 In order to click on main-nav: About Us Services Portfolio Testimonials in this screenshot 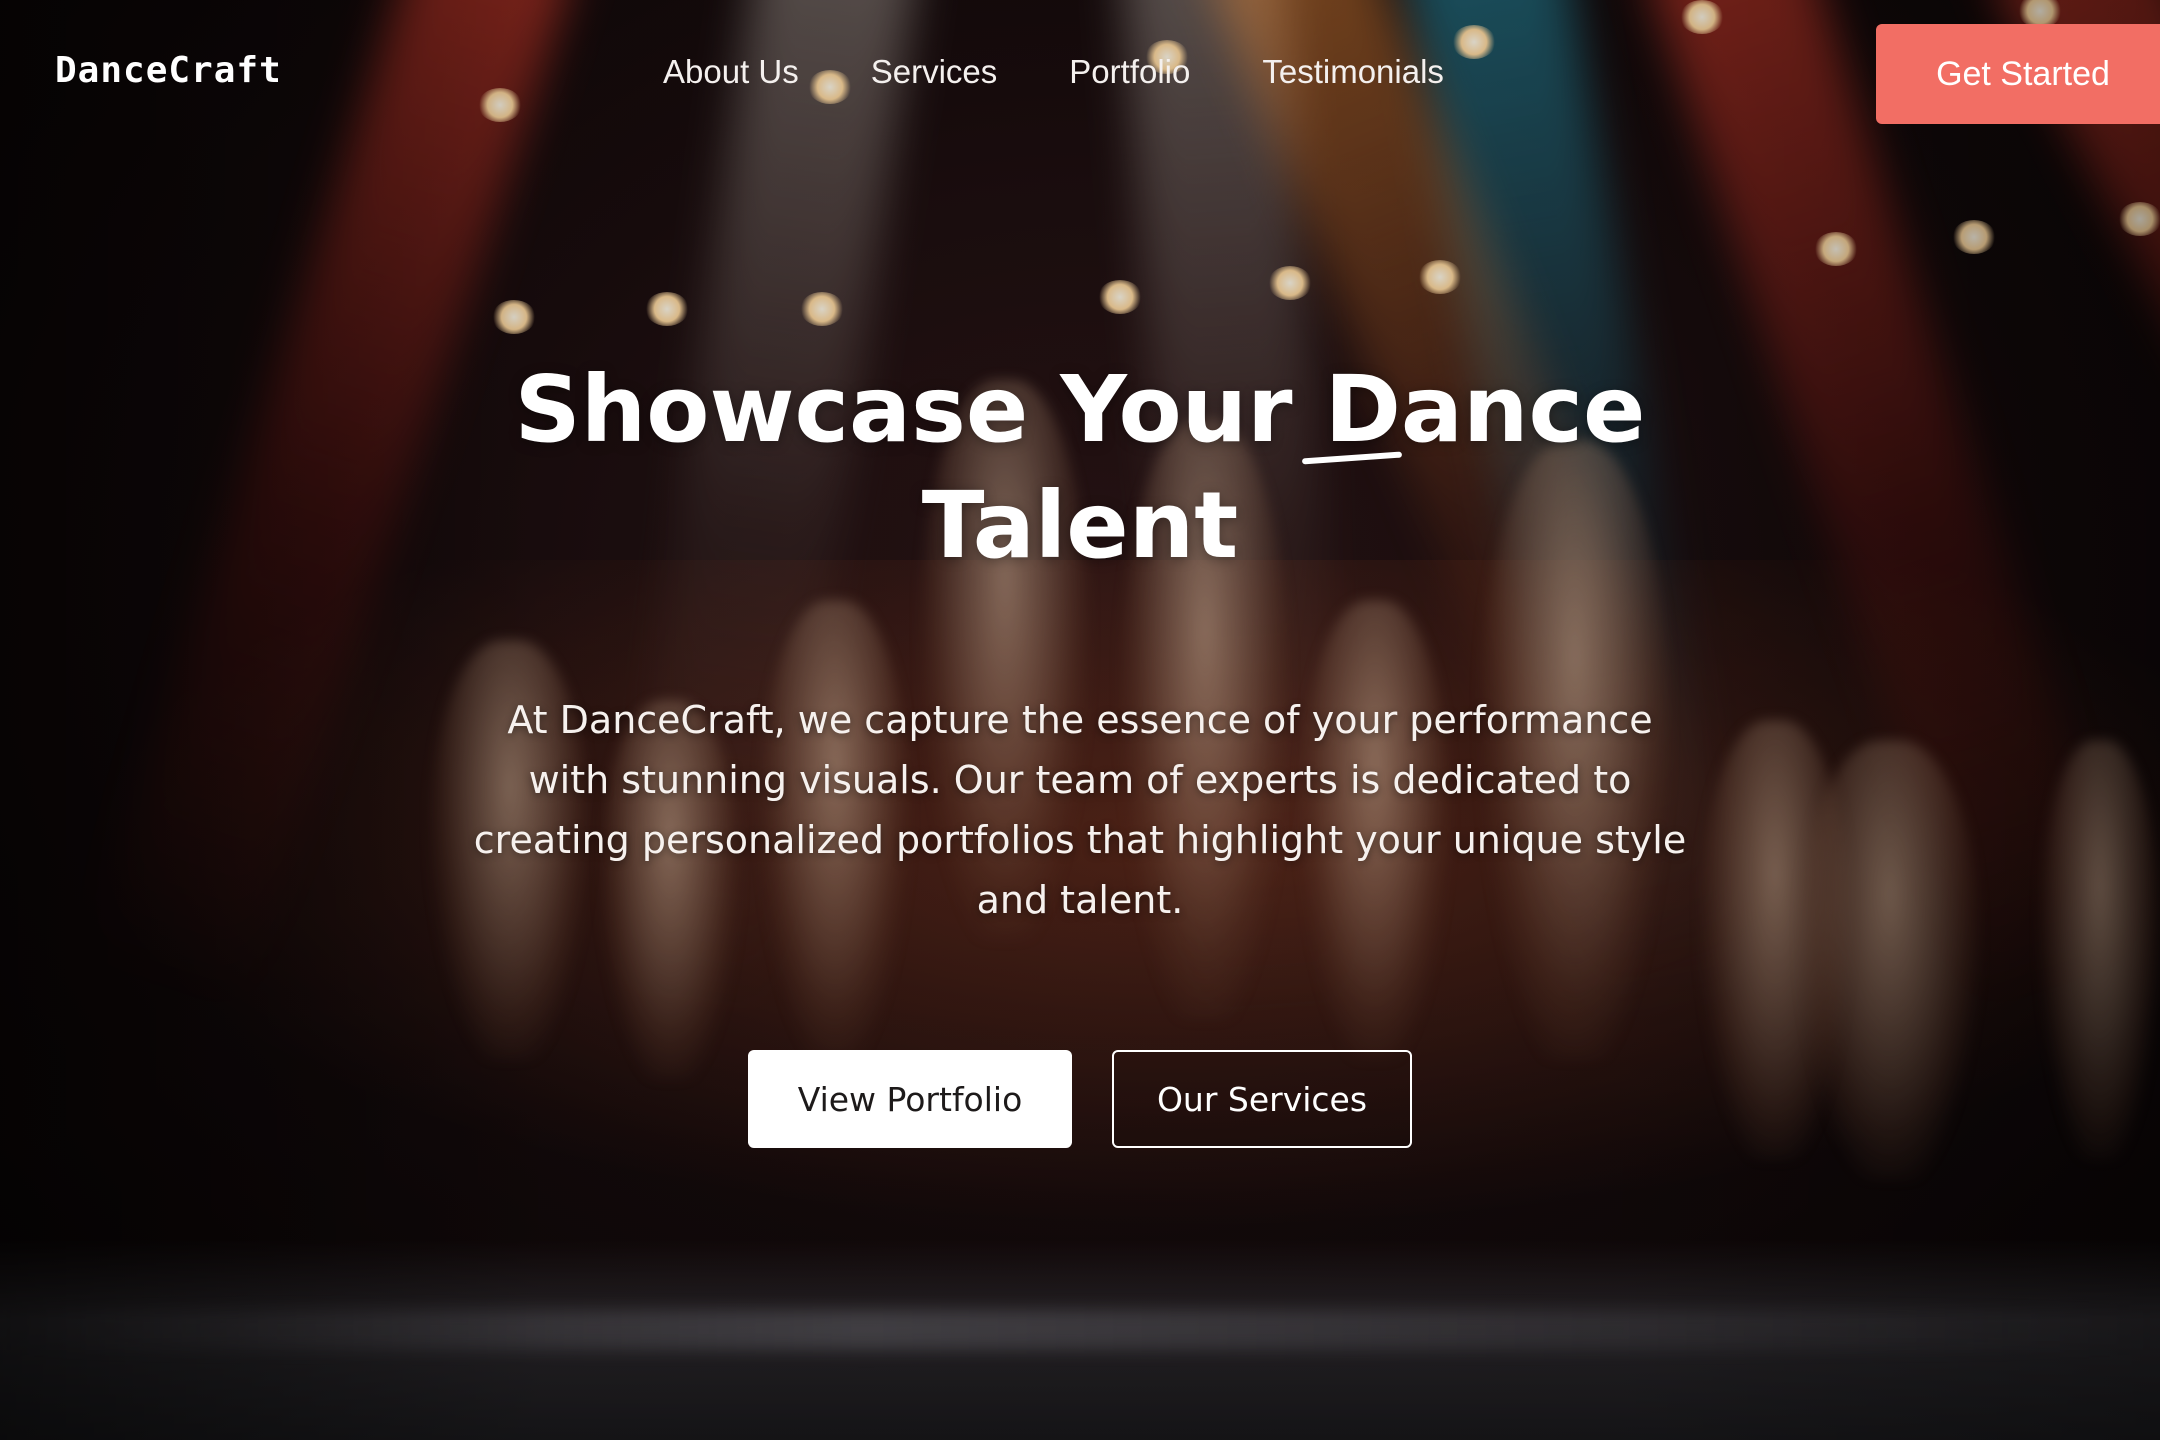, I will do `click(1053, 72)`.